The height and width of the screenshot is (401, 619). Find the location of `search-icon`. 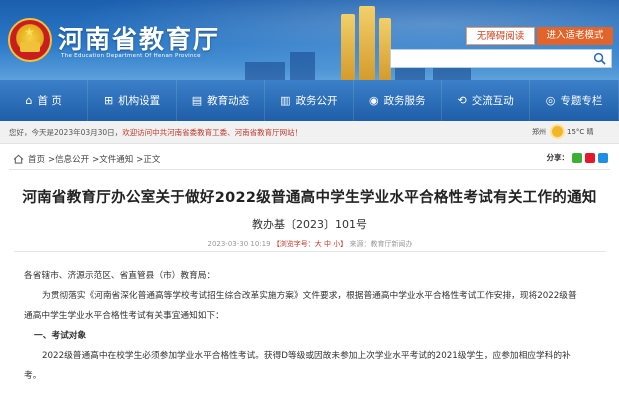

search-icon is located at coordinates (599, 58).